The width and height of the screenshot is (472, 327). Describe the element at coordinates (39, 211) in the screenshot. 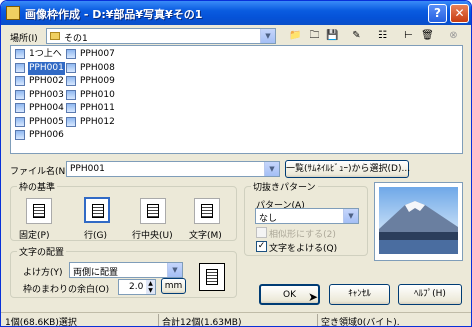

I see `frame-fixed-icon` at that location.